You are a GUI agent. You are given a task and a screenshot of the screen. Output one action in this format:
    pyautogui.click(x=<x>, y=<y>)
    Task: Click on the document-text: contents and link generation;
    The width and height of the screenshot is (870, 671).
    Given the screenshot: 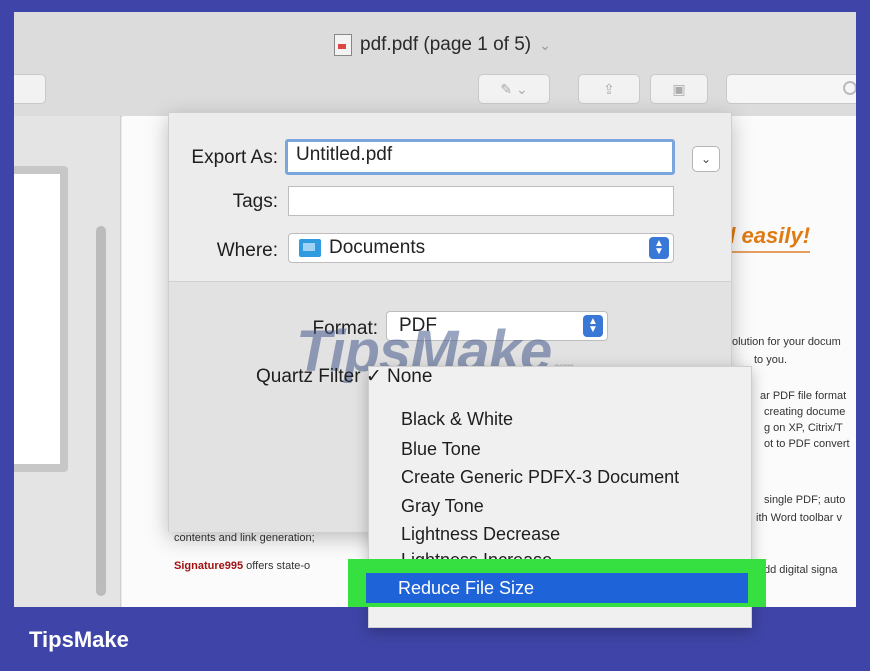 What is the action you would take?
    pyautogui.click(x=244, y=538)
    